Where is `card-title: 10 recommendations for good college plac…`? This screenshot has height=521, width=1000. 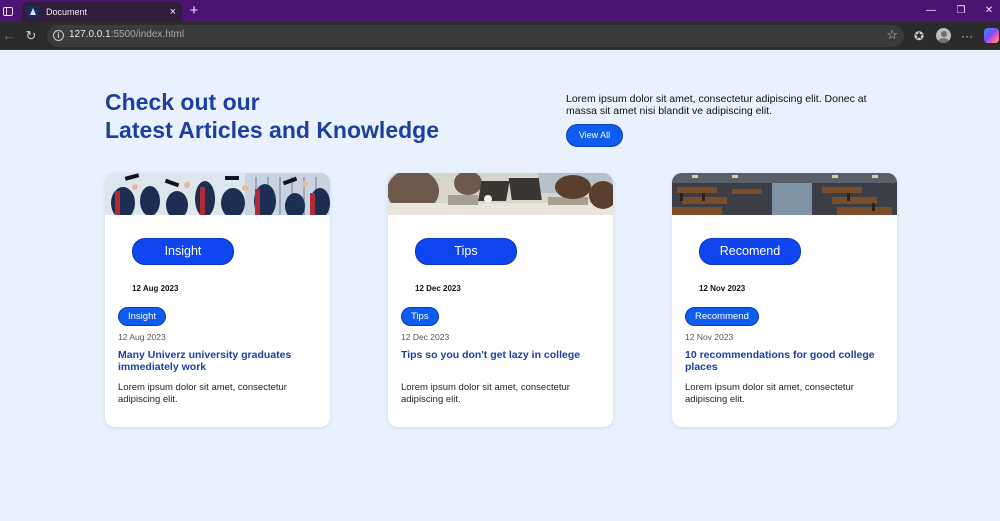
card-title: 10 recommendations for good college plac… is located at coordinates (785, 361).